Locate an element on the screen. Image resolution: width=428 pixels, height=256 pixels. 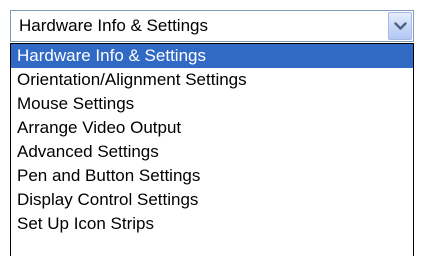
dropdown-item-hardware-info: Hardware Info & Settings is located at coordinates (212, 56).